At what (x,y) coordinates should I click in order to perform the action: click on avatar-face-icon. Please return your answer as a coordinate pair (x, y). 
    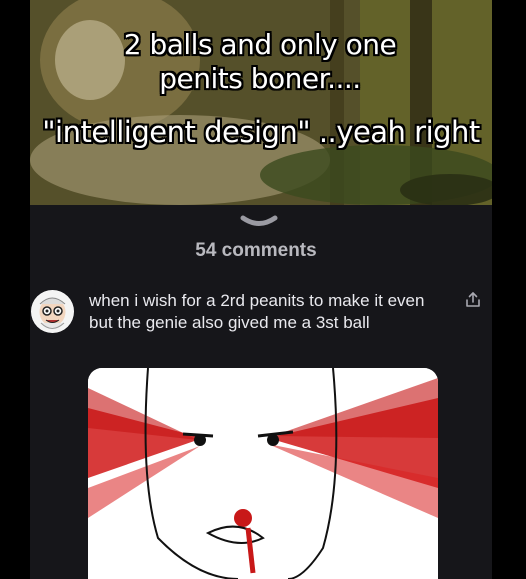
    Looking at the image, I should click on (52, 311).